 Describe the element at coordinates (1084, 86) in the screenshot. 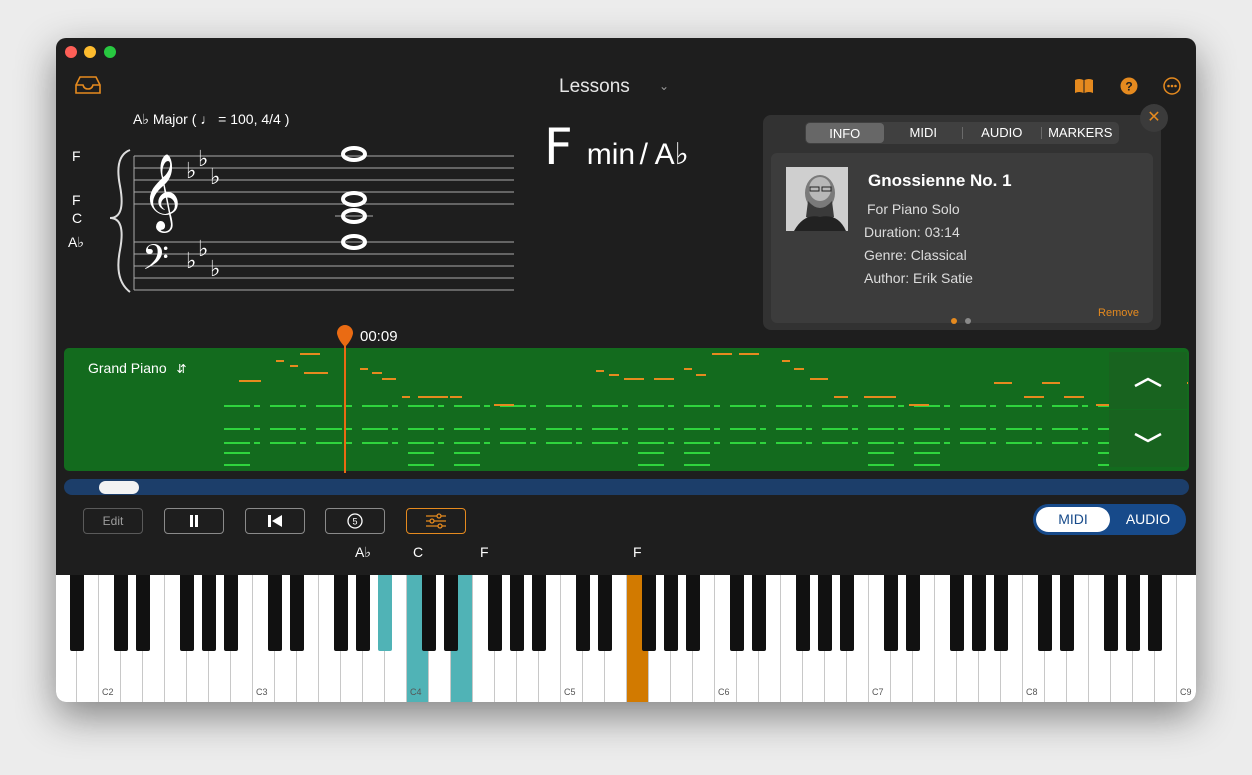

I see `book-icon` at that location.